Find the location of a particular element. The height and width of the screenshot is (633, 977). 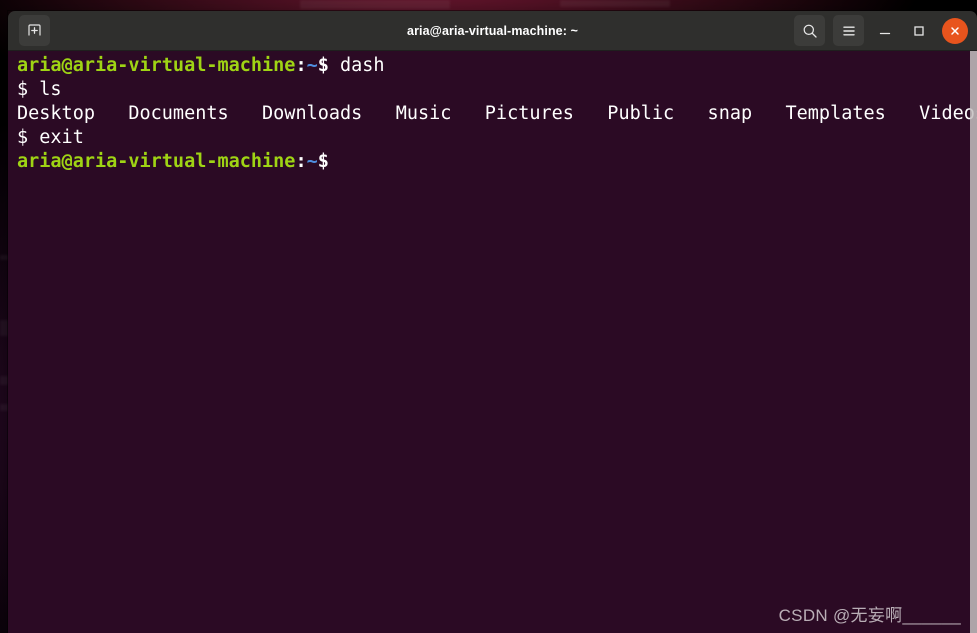

minimize-button is located at coordinates (885, 31).